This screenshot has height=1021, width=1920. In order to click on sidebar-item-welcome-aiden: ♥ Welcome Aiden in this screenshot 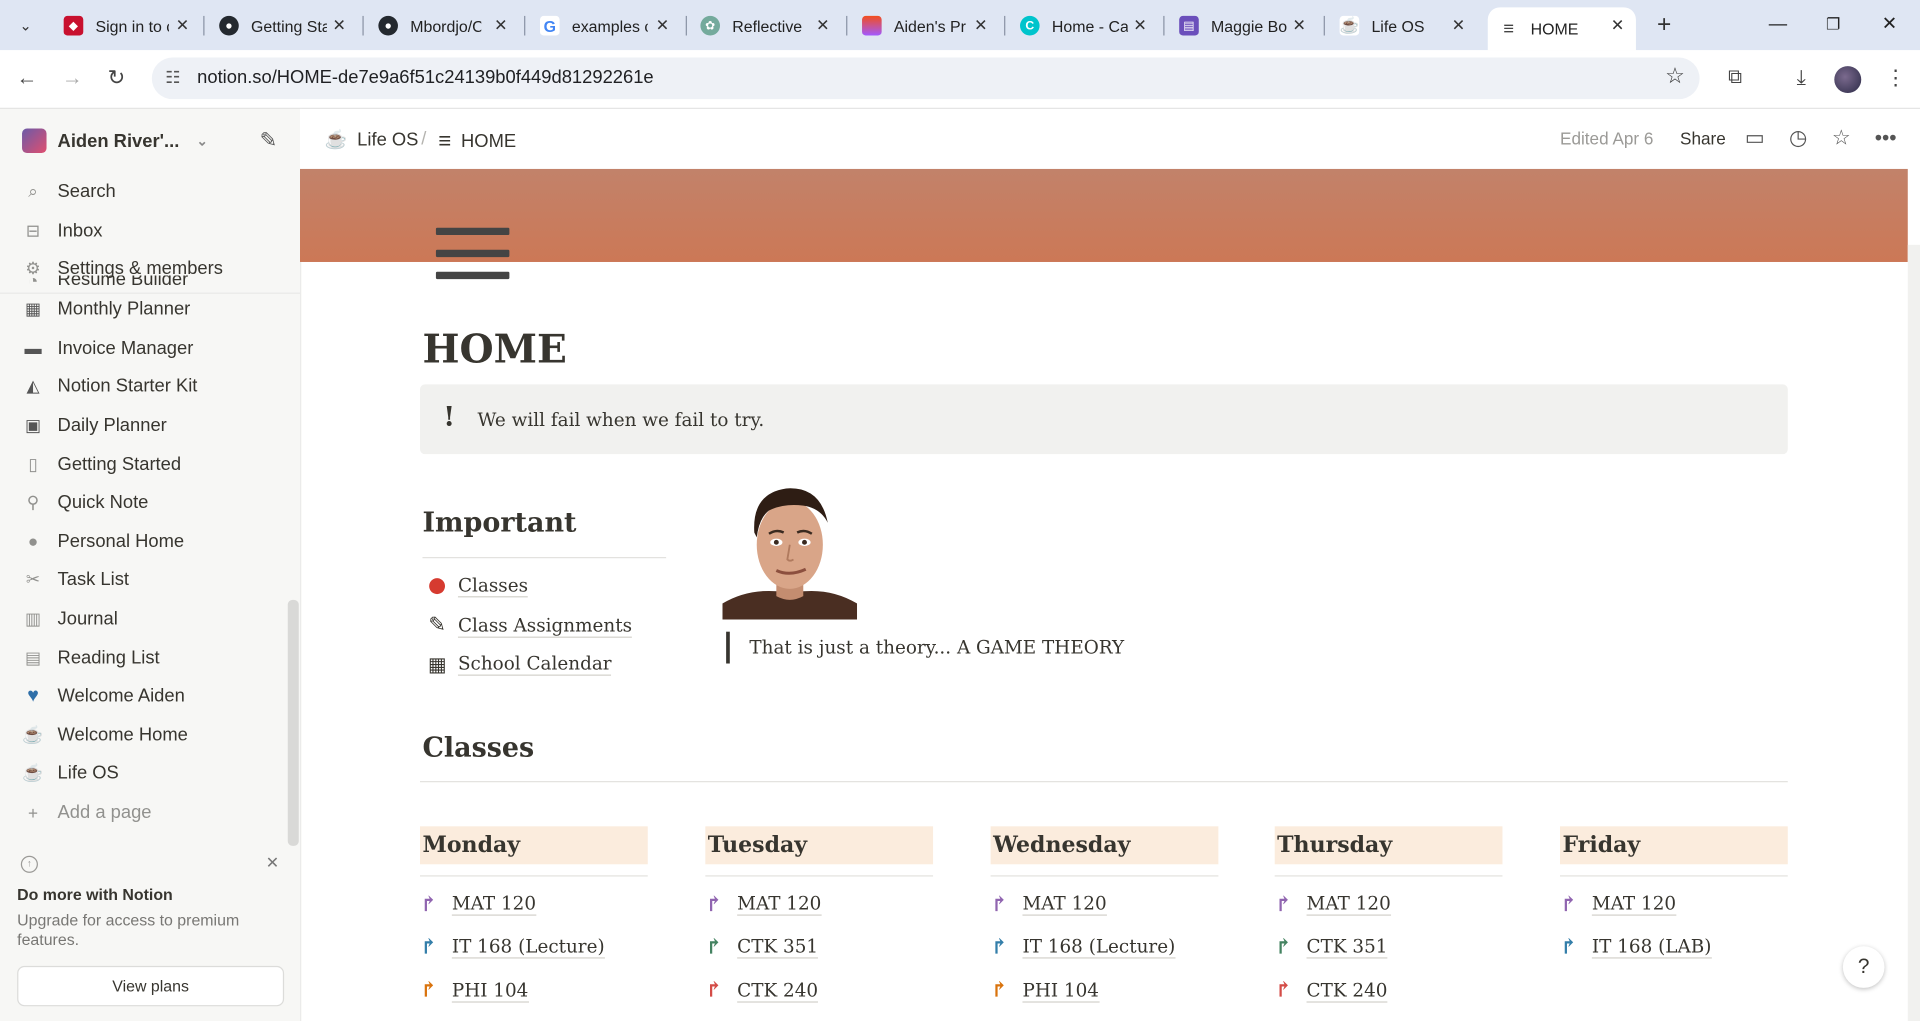, I will do `click(144, 696)`.